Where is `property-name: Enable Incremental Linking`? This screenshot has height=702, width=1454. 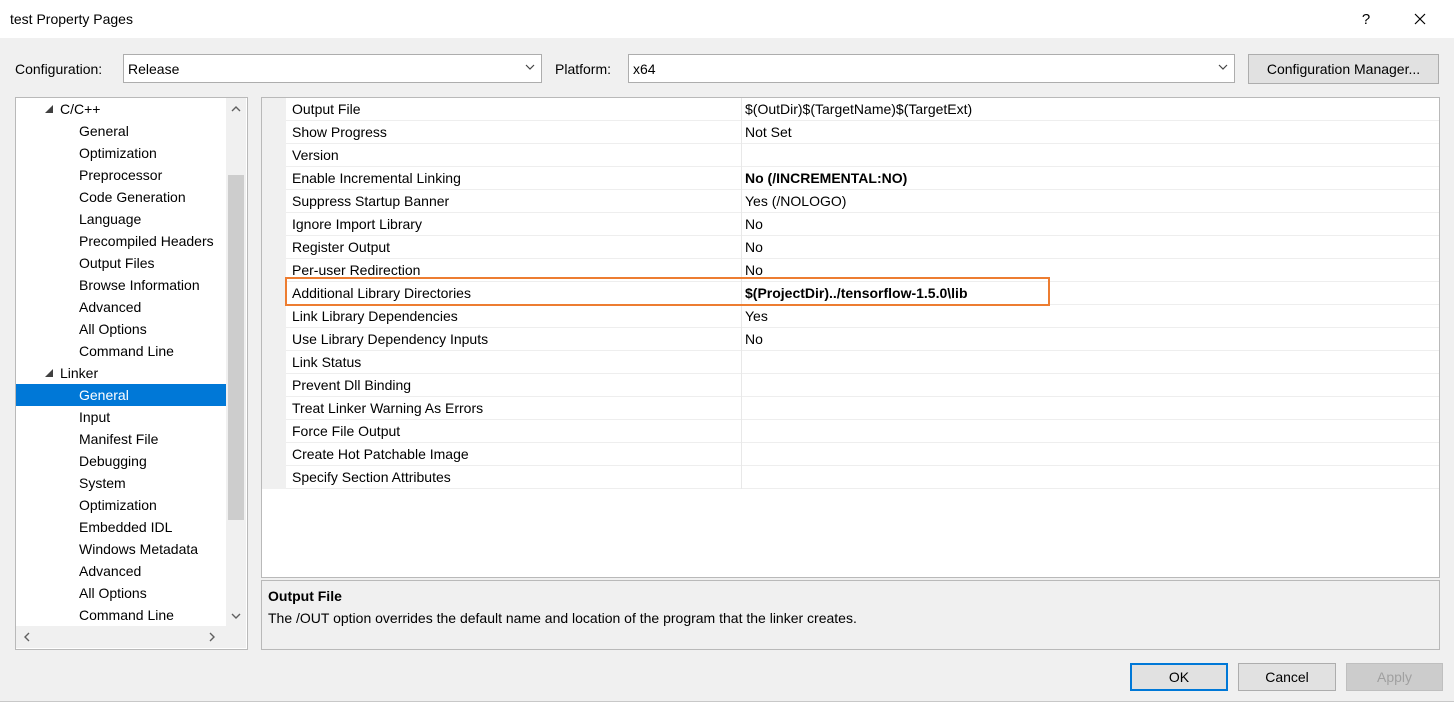
property-name: Enable Incremental Linking is located at coordinates (376, 178).